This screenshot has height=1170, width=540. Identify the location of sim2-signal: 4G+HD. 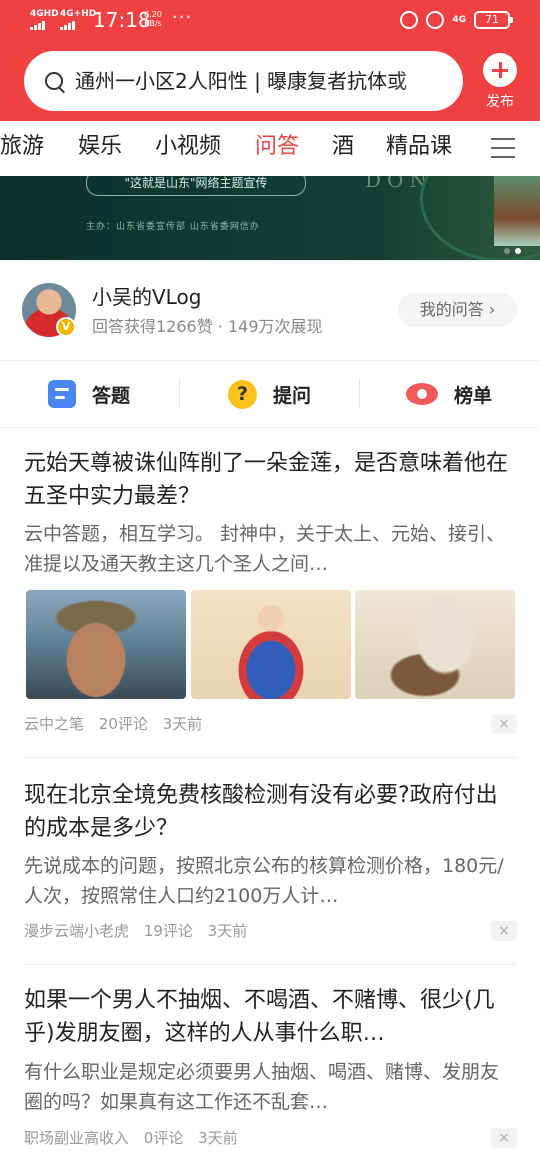
(78, 20).